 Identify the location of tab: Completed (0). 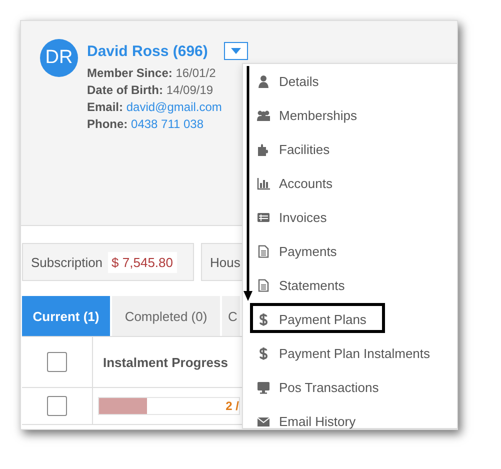
(166, 316).